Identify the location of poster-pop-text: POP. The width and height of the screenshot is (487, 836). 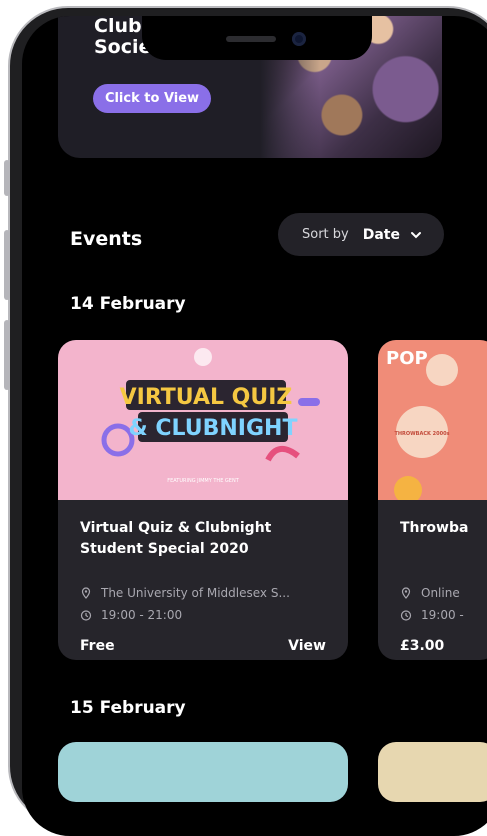
(407, 358).